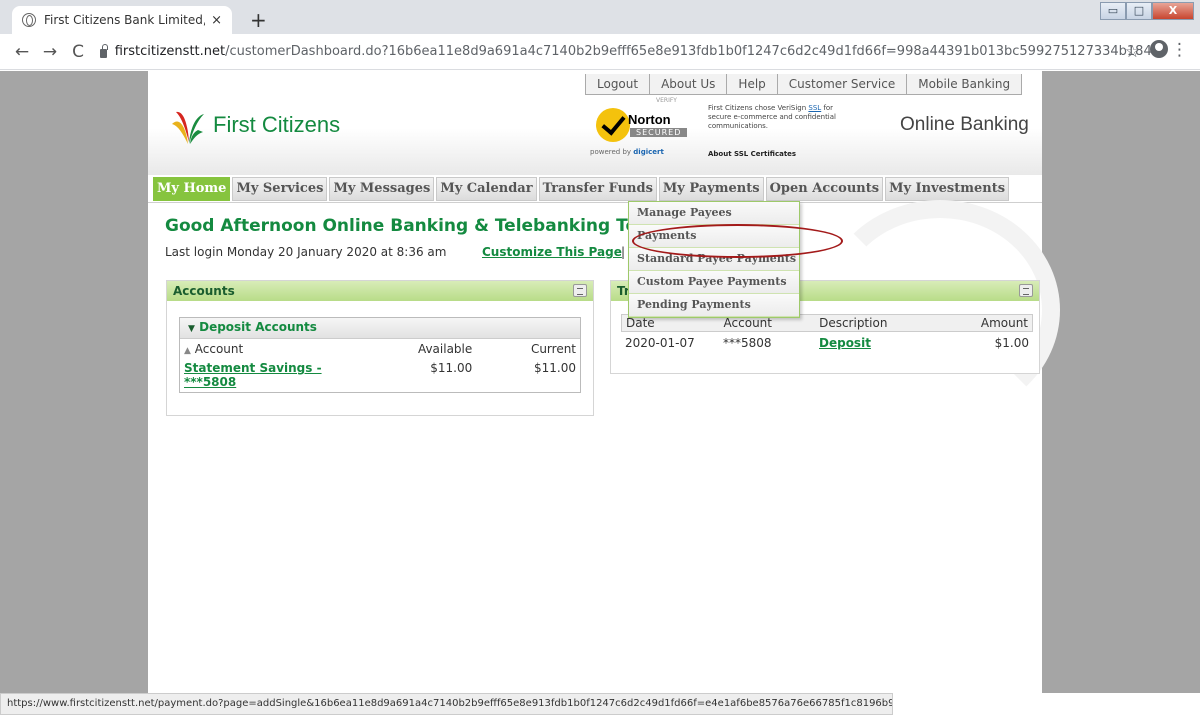 The width and height of the screenshot is (1200, 715). I want to click on url-host: firstcitizenstt.net, so click(170, 51).